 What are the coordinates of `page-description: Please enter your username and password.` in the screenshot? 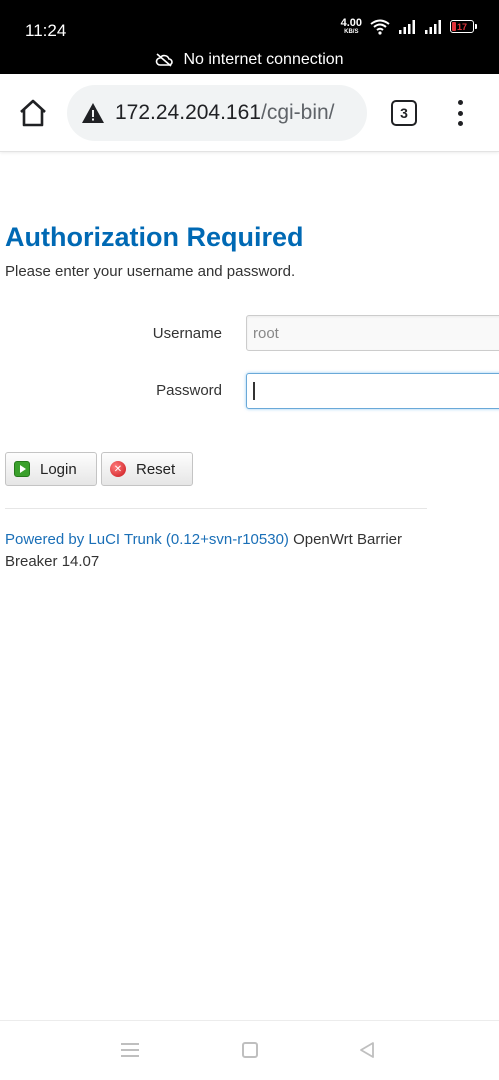 It's located at (150, 271).